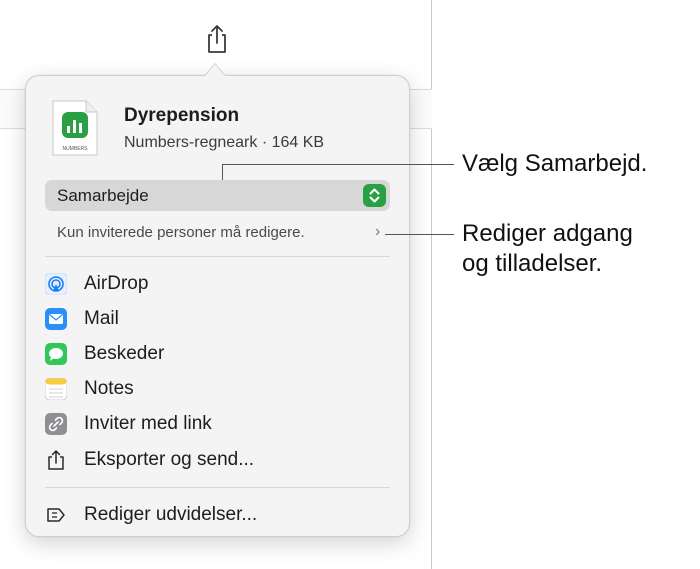  What do you see at coordinates (555, 163) in the screenshot?
I see `callout-collaborate: Vælg Samarbejd.` at bounding box center [555, 163].